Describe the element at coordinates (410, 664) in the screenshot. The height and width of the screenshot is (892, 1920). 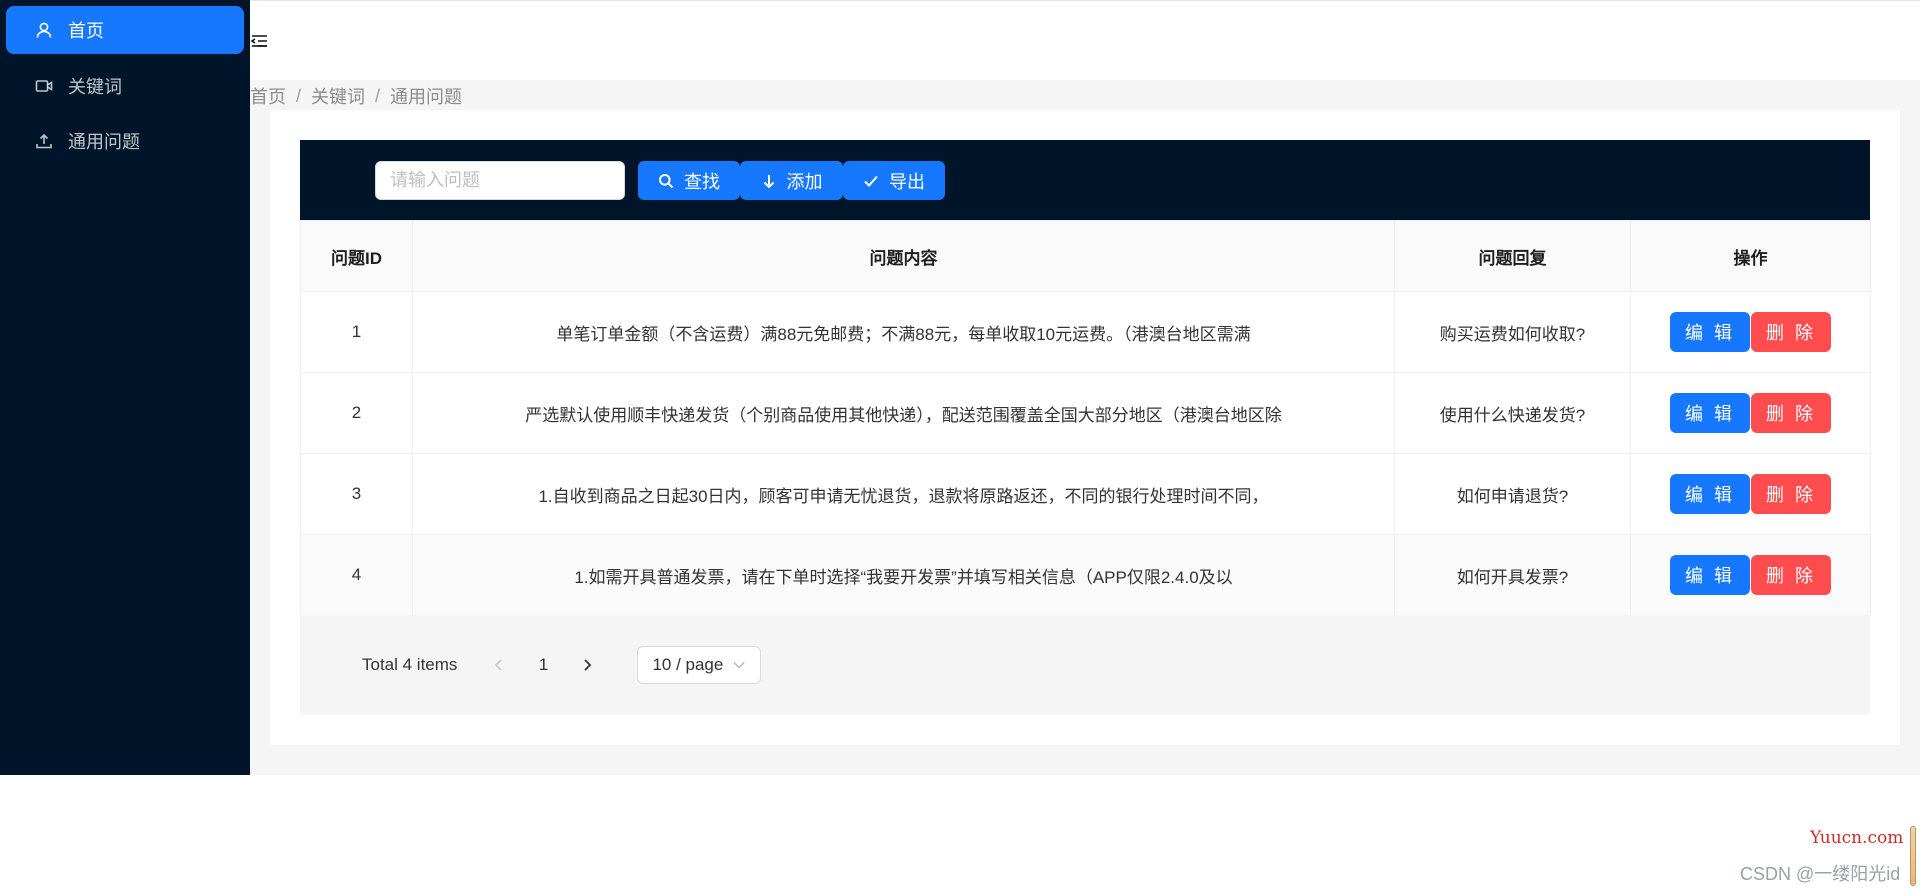
I see `pagination-total: Total 4 items` at that location.